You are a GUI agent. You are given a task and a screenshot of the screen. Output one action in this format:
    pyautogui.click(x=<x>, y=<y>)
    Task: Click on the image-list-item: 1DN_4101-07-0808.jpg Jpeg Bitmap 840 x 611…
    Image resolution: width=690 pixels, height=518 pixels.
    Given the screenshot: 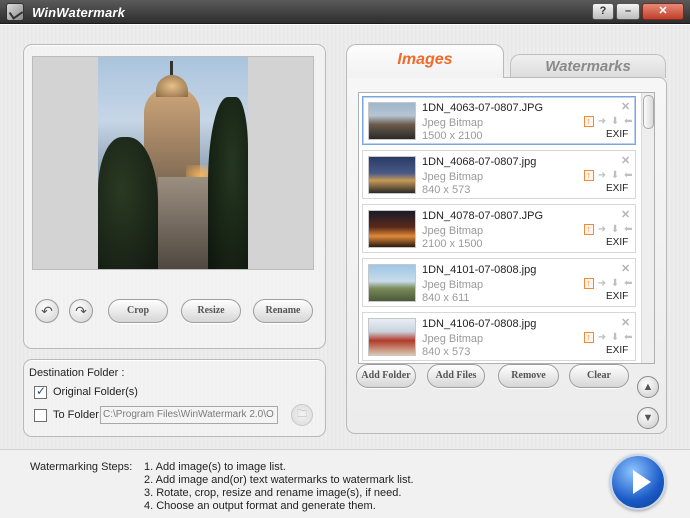 What is the action you would take?
    pyautogui.click(x=499, y=282)
    